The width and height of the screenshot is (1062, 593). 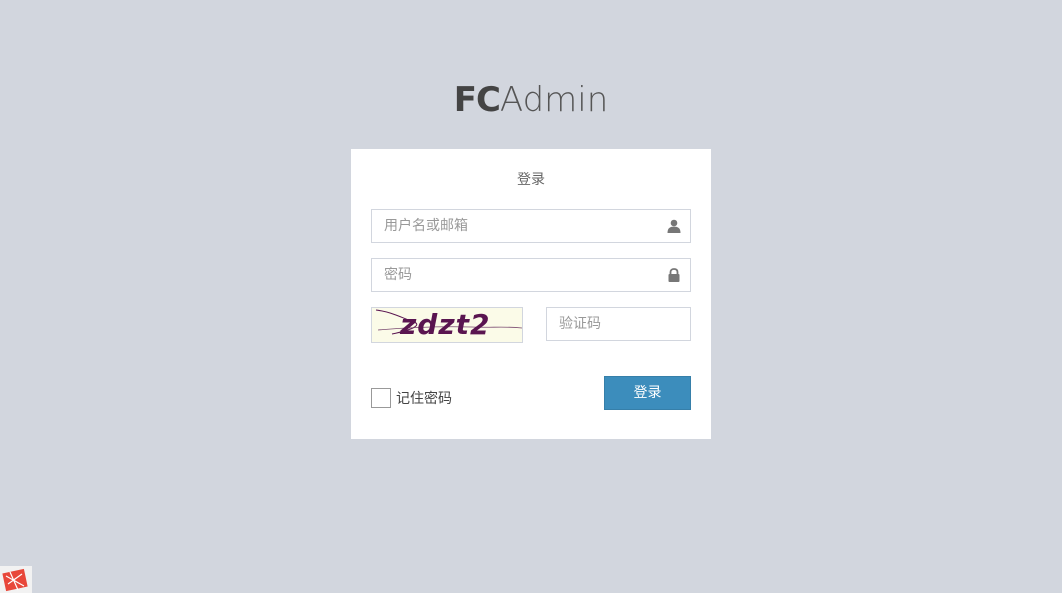 I want to click on captcha-image: zdzt2, so click(x=447, y=325).